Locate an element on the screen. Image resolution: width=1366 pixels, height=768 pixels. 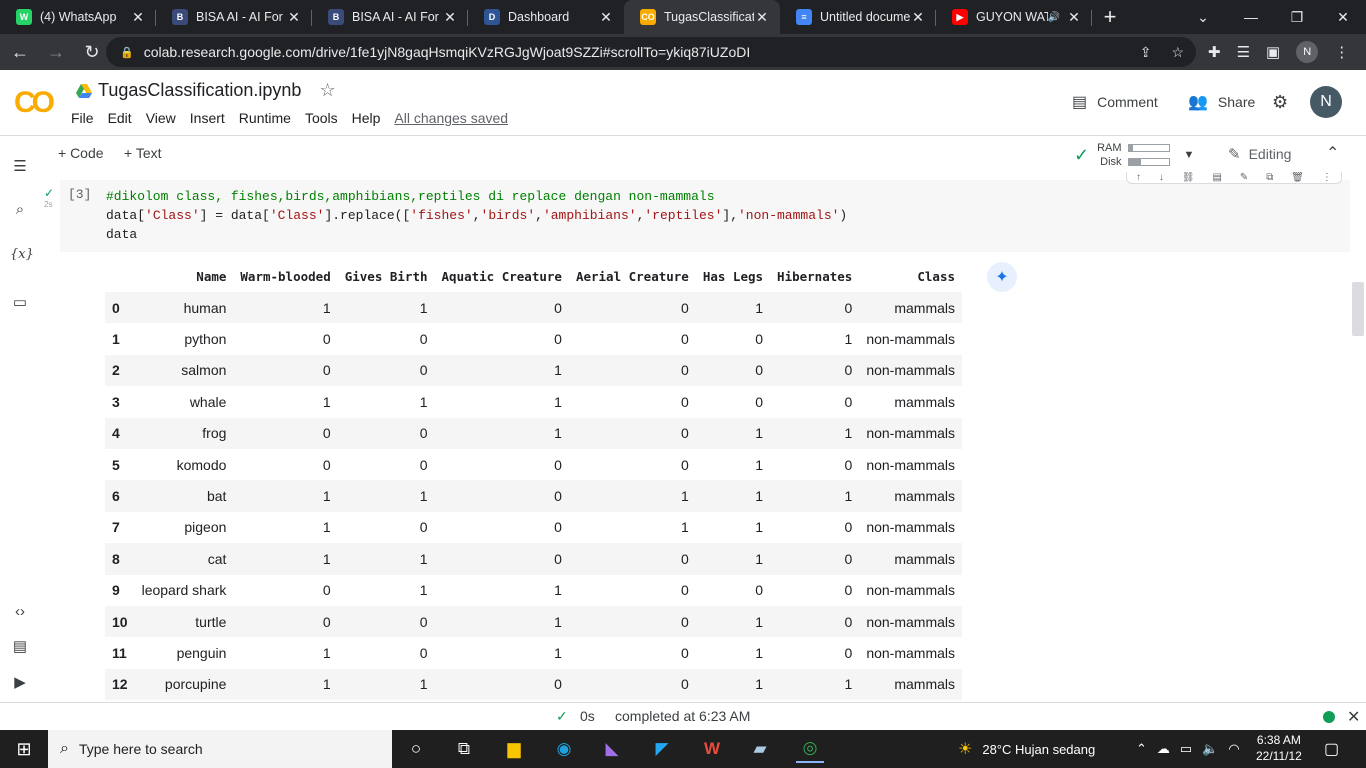
tab-title: (4) WhatsApp is located at coordinates (78, 17).